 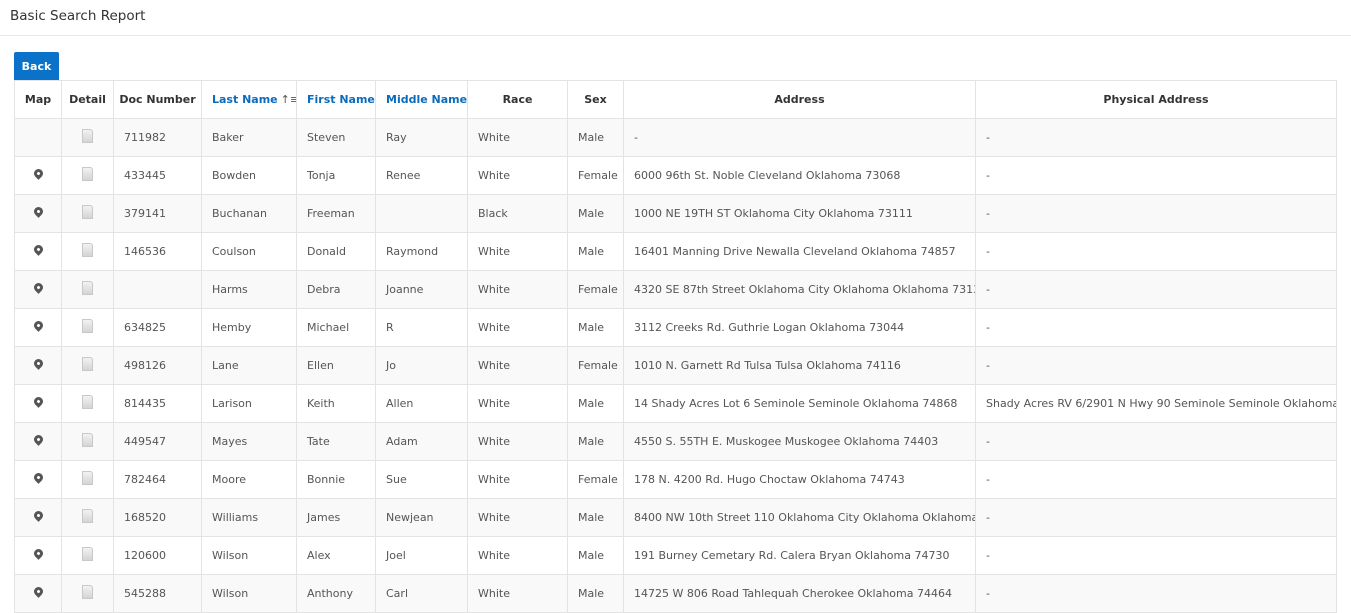 I want to click on last-name-cell: Lane, so click(x=249, y=365).